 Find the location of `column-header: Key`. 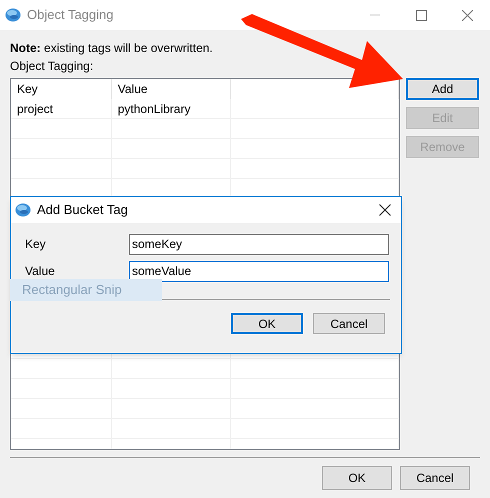

column-header: Key is located at coordinates (27, 89).